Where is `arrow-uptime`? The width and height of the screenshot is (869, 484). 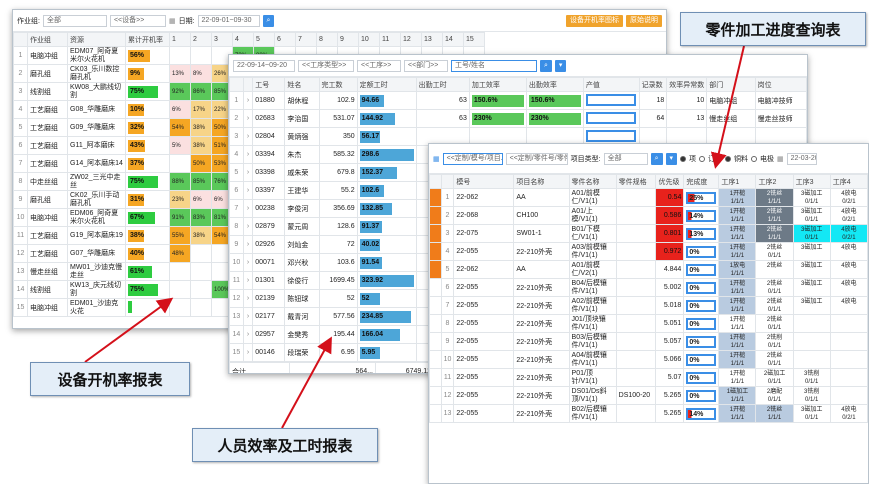 arrow-uptime is located at coordinates (129, 330).